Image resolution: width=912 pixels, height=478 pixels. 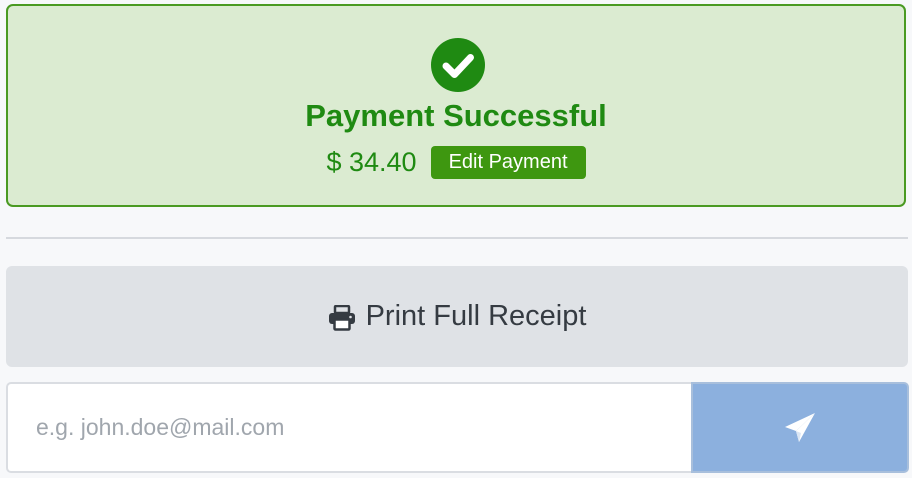 I want to click on printer-icon, so click(x=341, y=317).